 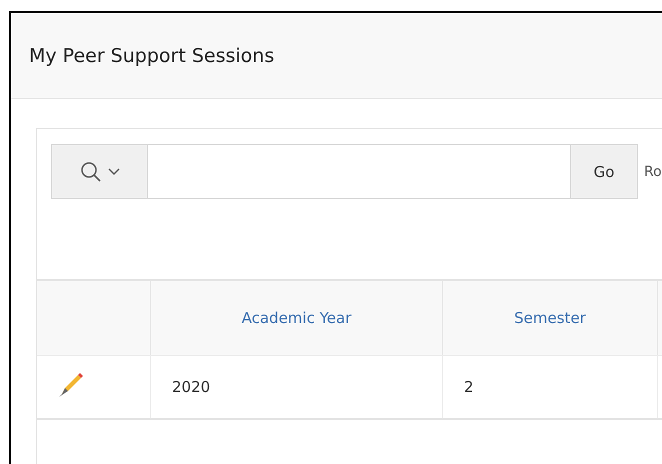 I want to click on column-header: Semester, so click(x=550, y=318).